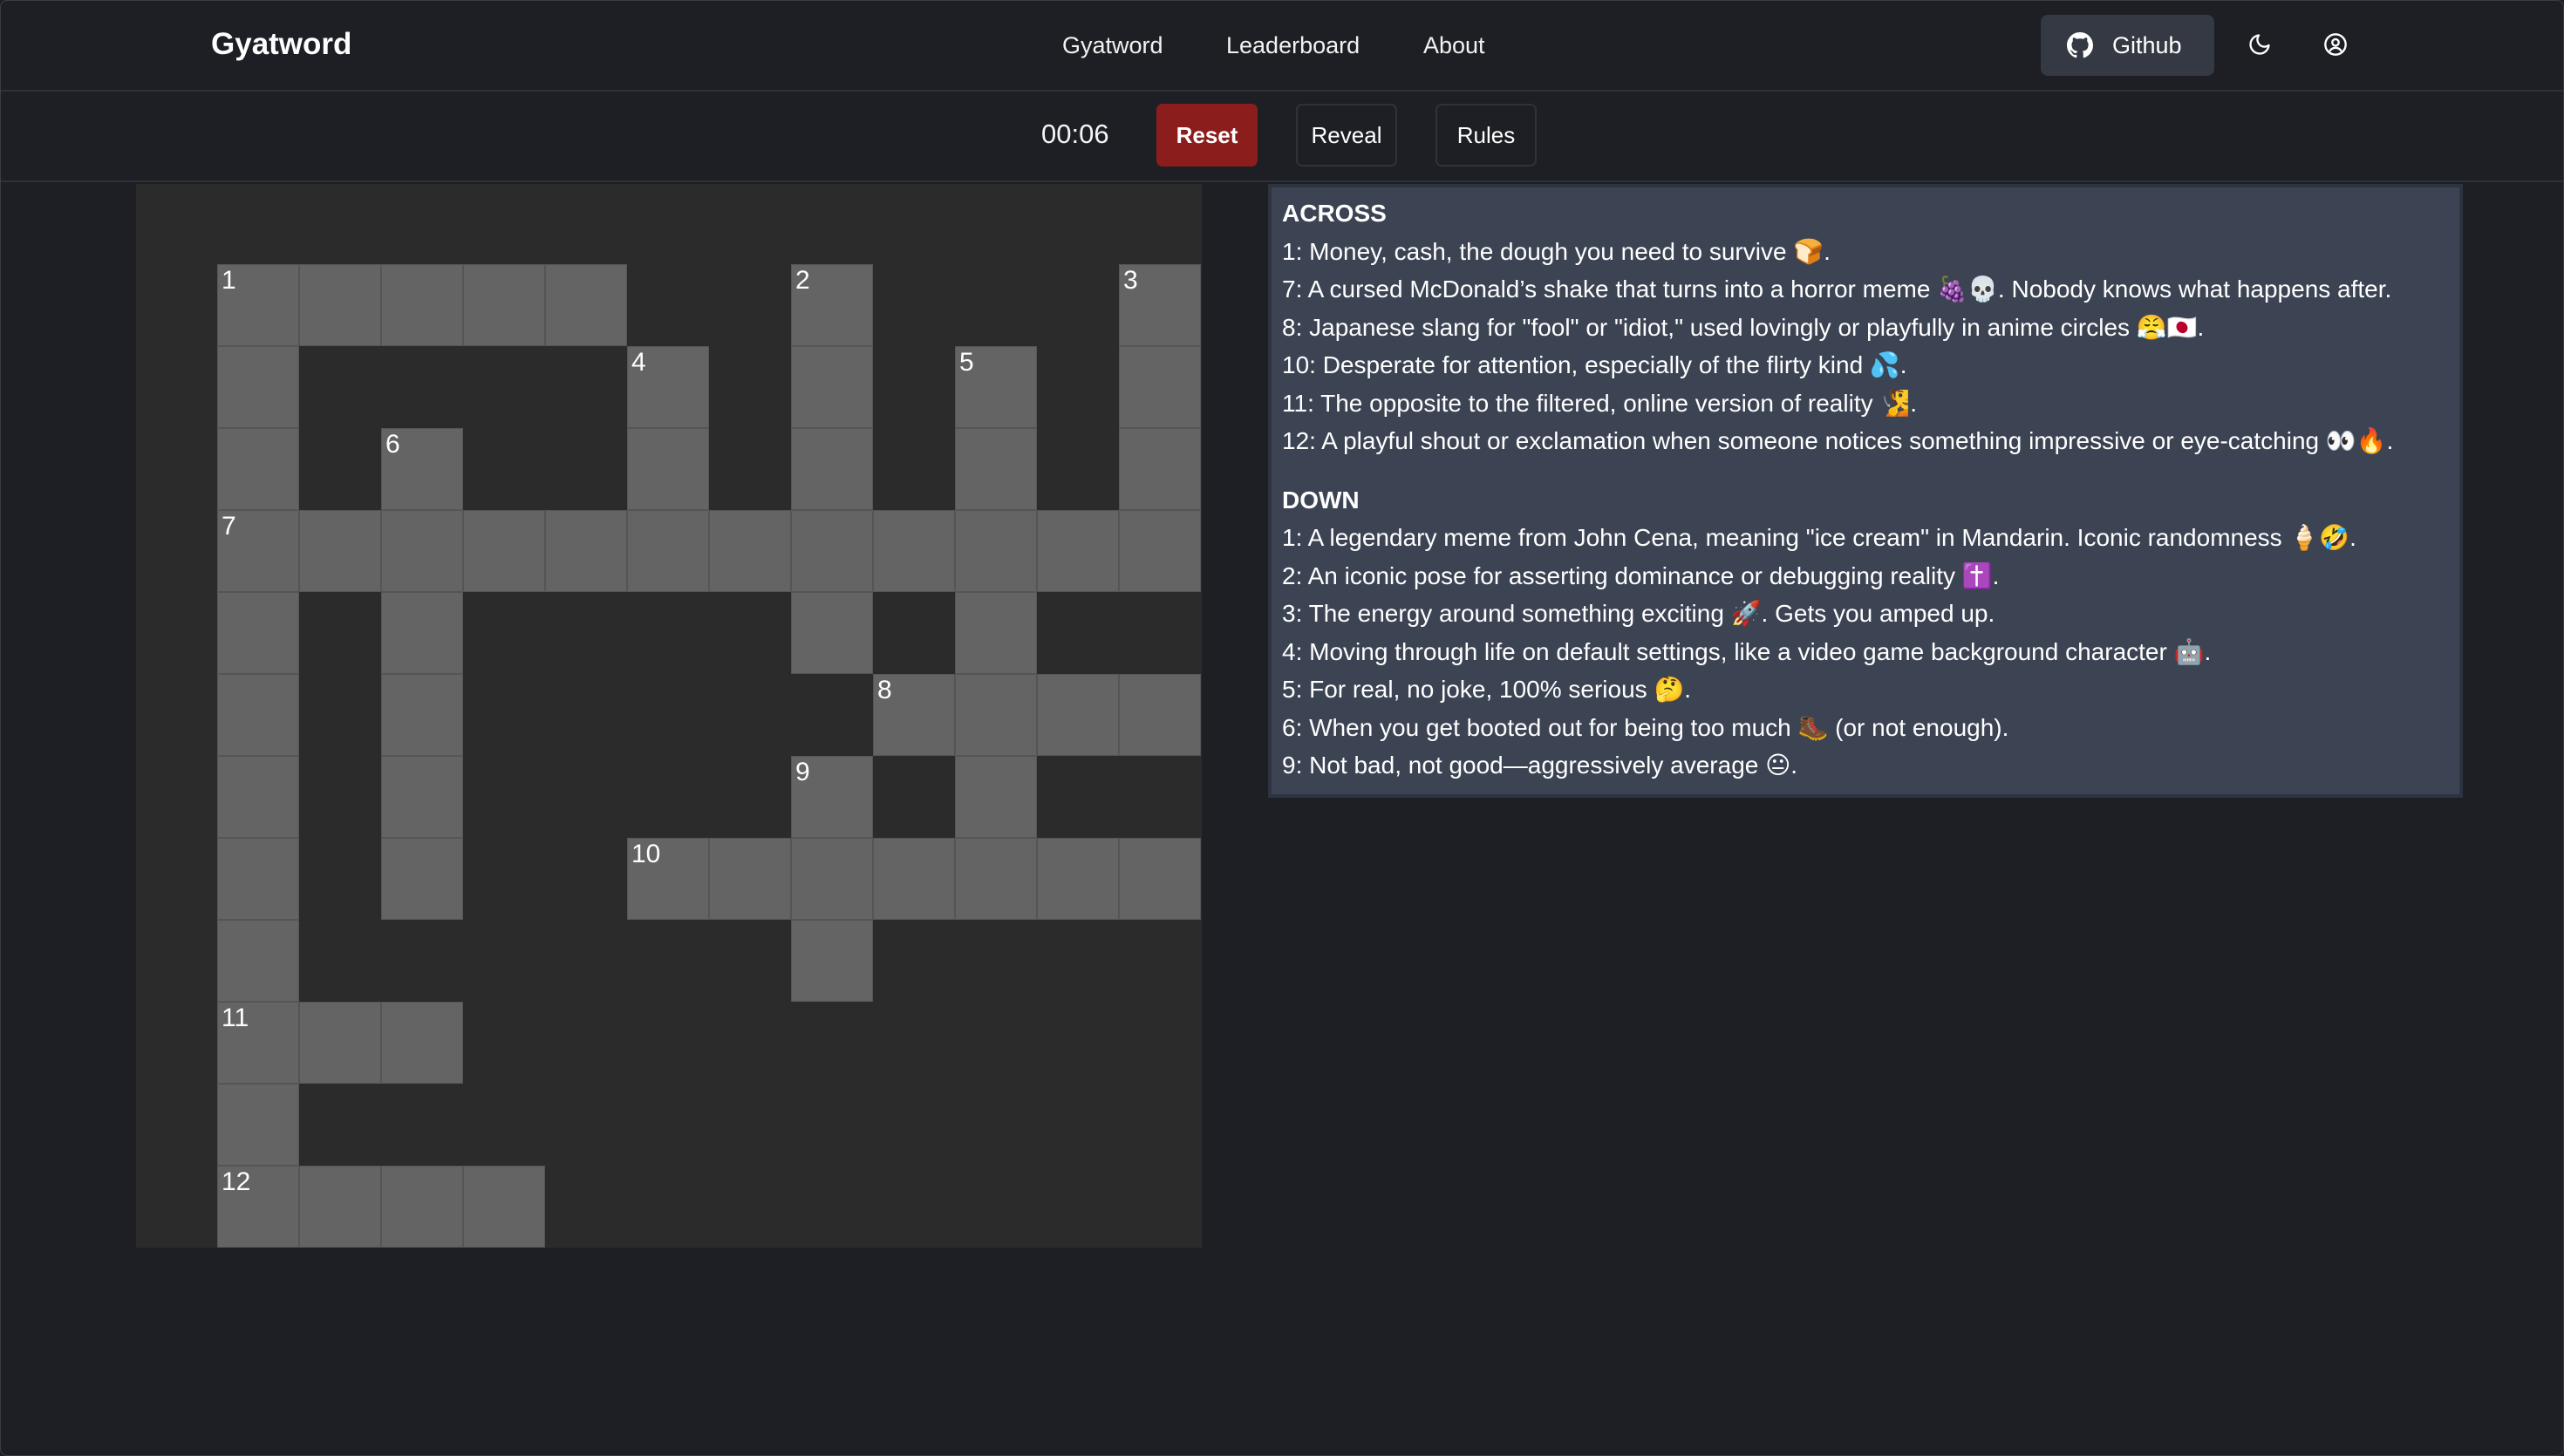  Describe the element at coordinates (914, 715) in the screenshot. I see `grid-cell: 8` at that location.